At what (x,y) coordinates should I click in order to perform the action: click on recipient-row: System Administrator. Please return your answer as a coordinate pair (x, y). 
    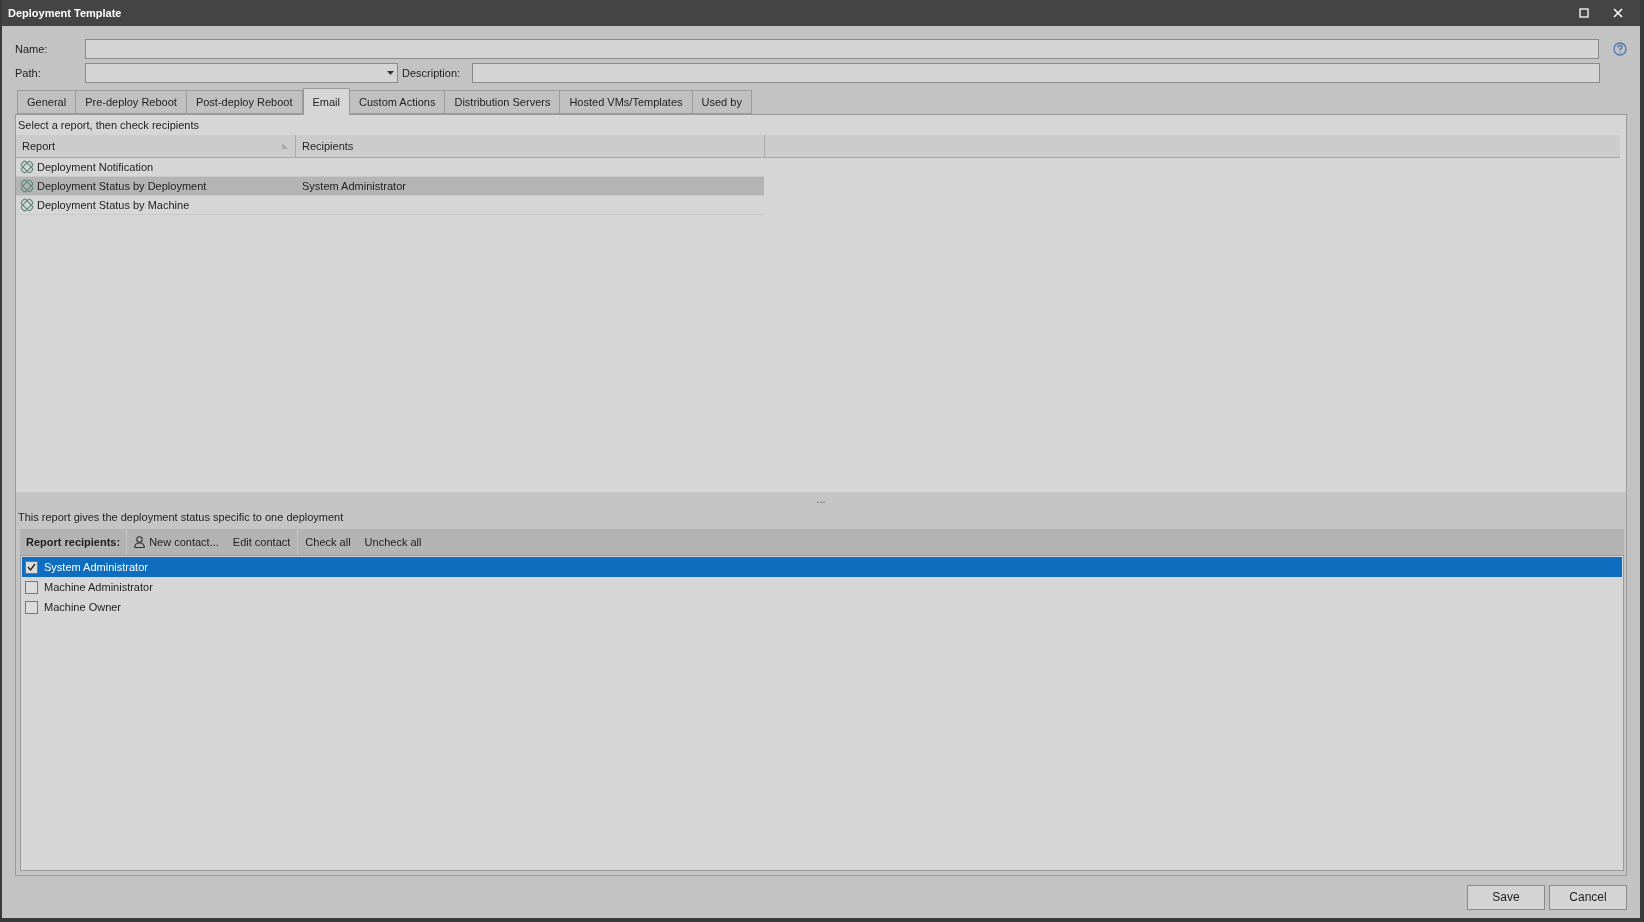
    Looking at the image, I should click on (822, 567).